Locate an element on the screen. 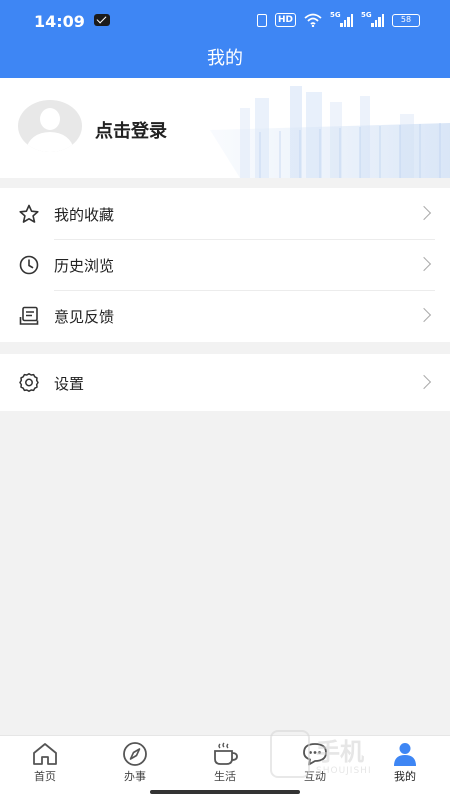 This screenshot has width=450, height=800. signal-icon-1: 5G is located at coordinates (341, 18).